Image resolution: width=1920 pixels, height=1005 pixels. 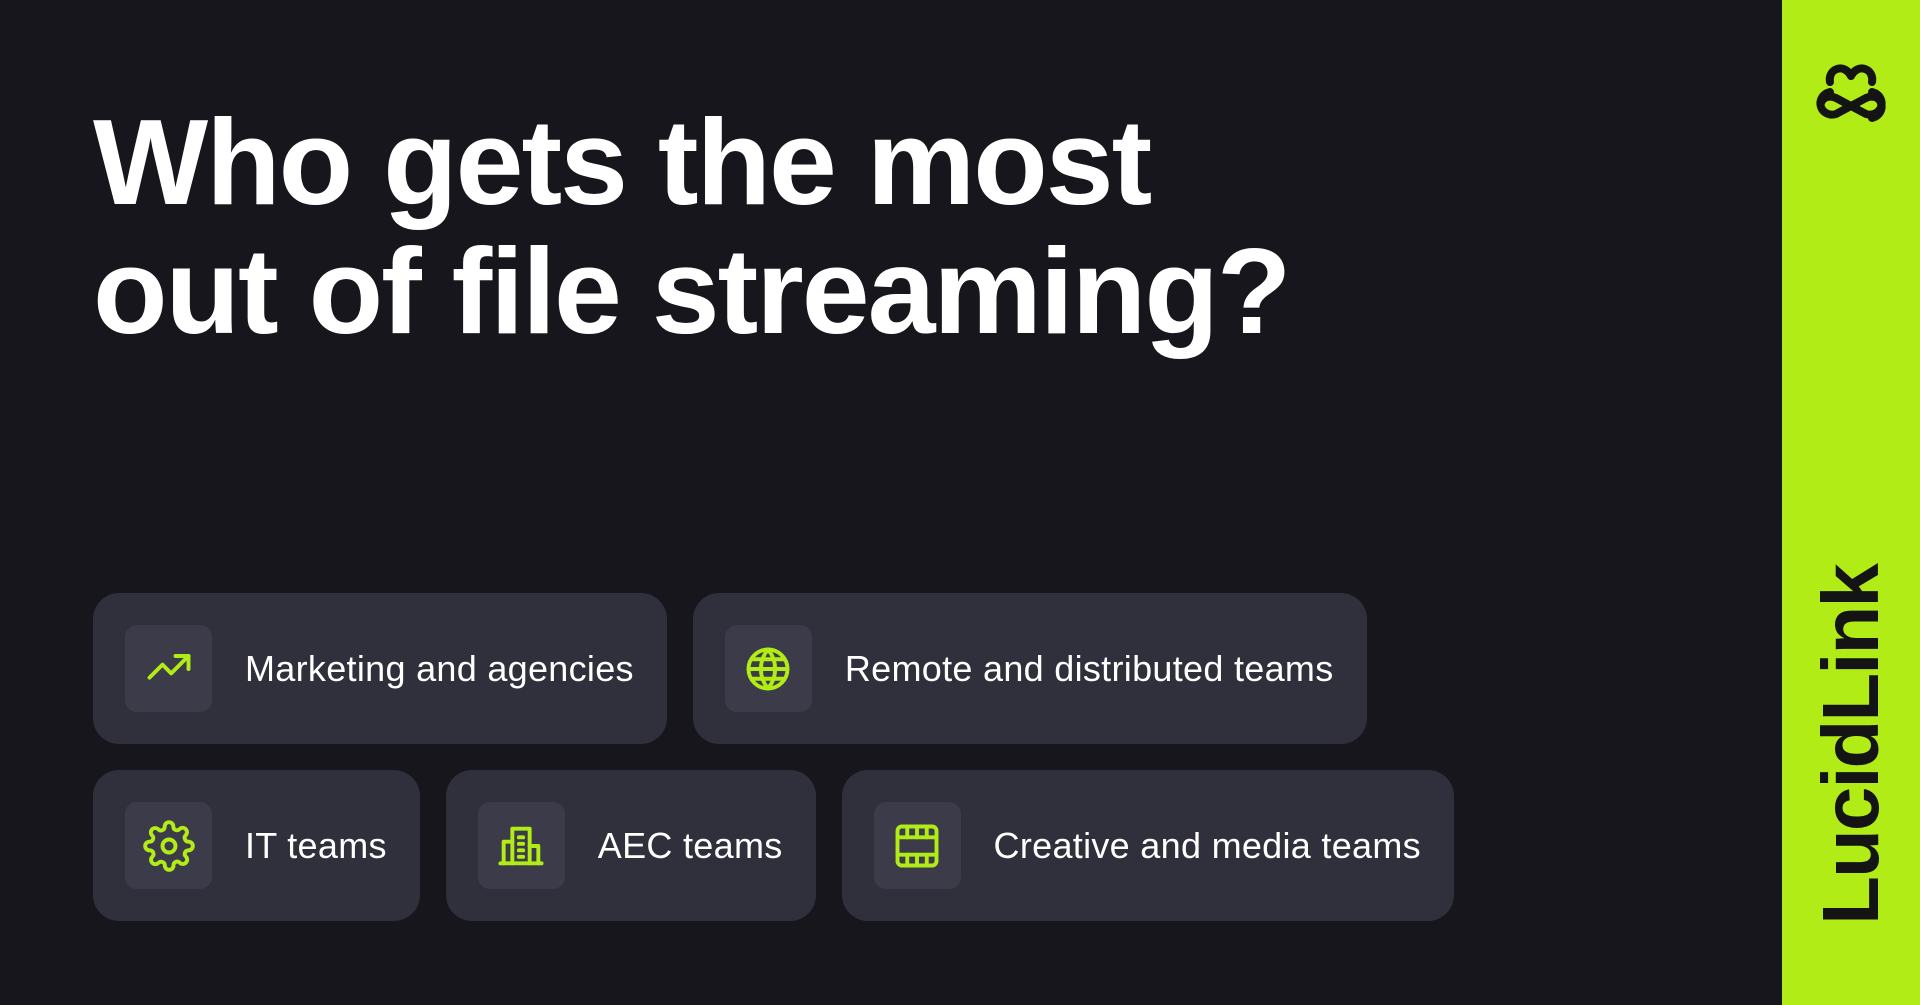 I want to click on card-remote-distributed: Remote and distributed teams, so click(x=1029, y=668).